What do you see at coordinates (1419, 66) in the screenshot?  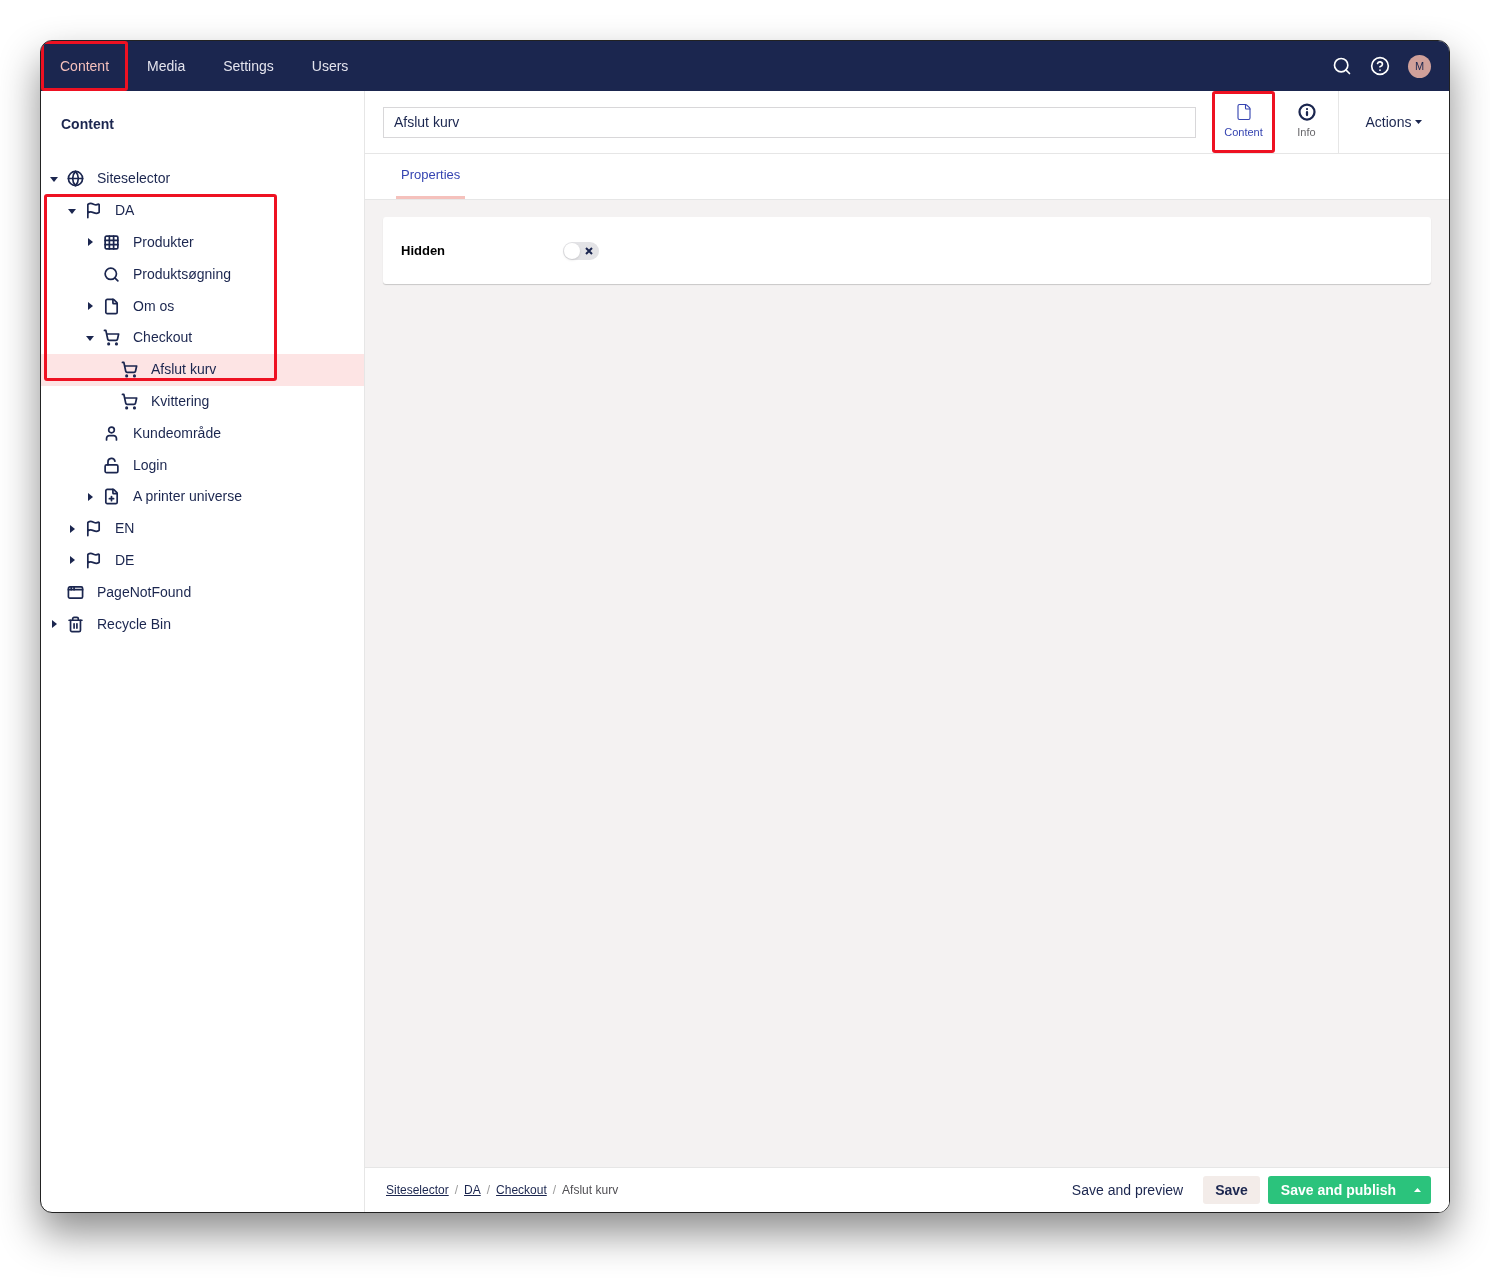 I see `user-avatar: M` at bounding box center [1419, 66].